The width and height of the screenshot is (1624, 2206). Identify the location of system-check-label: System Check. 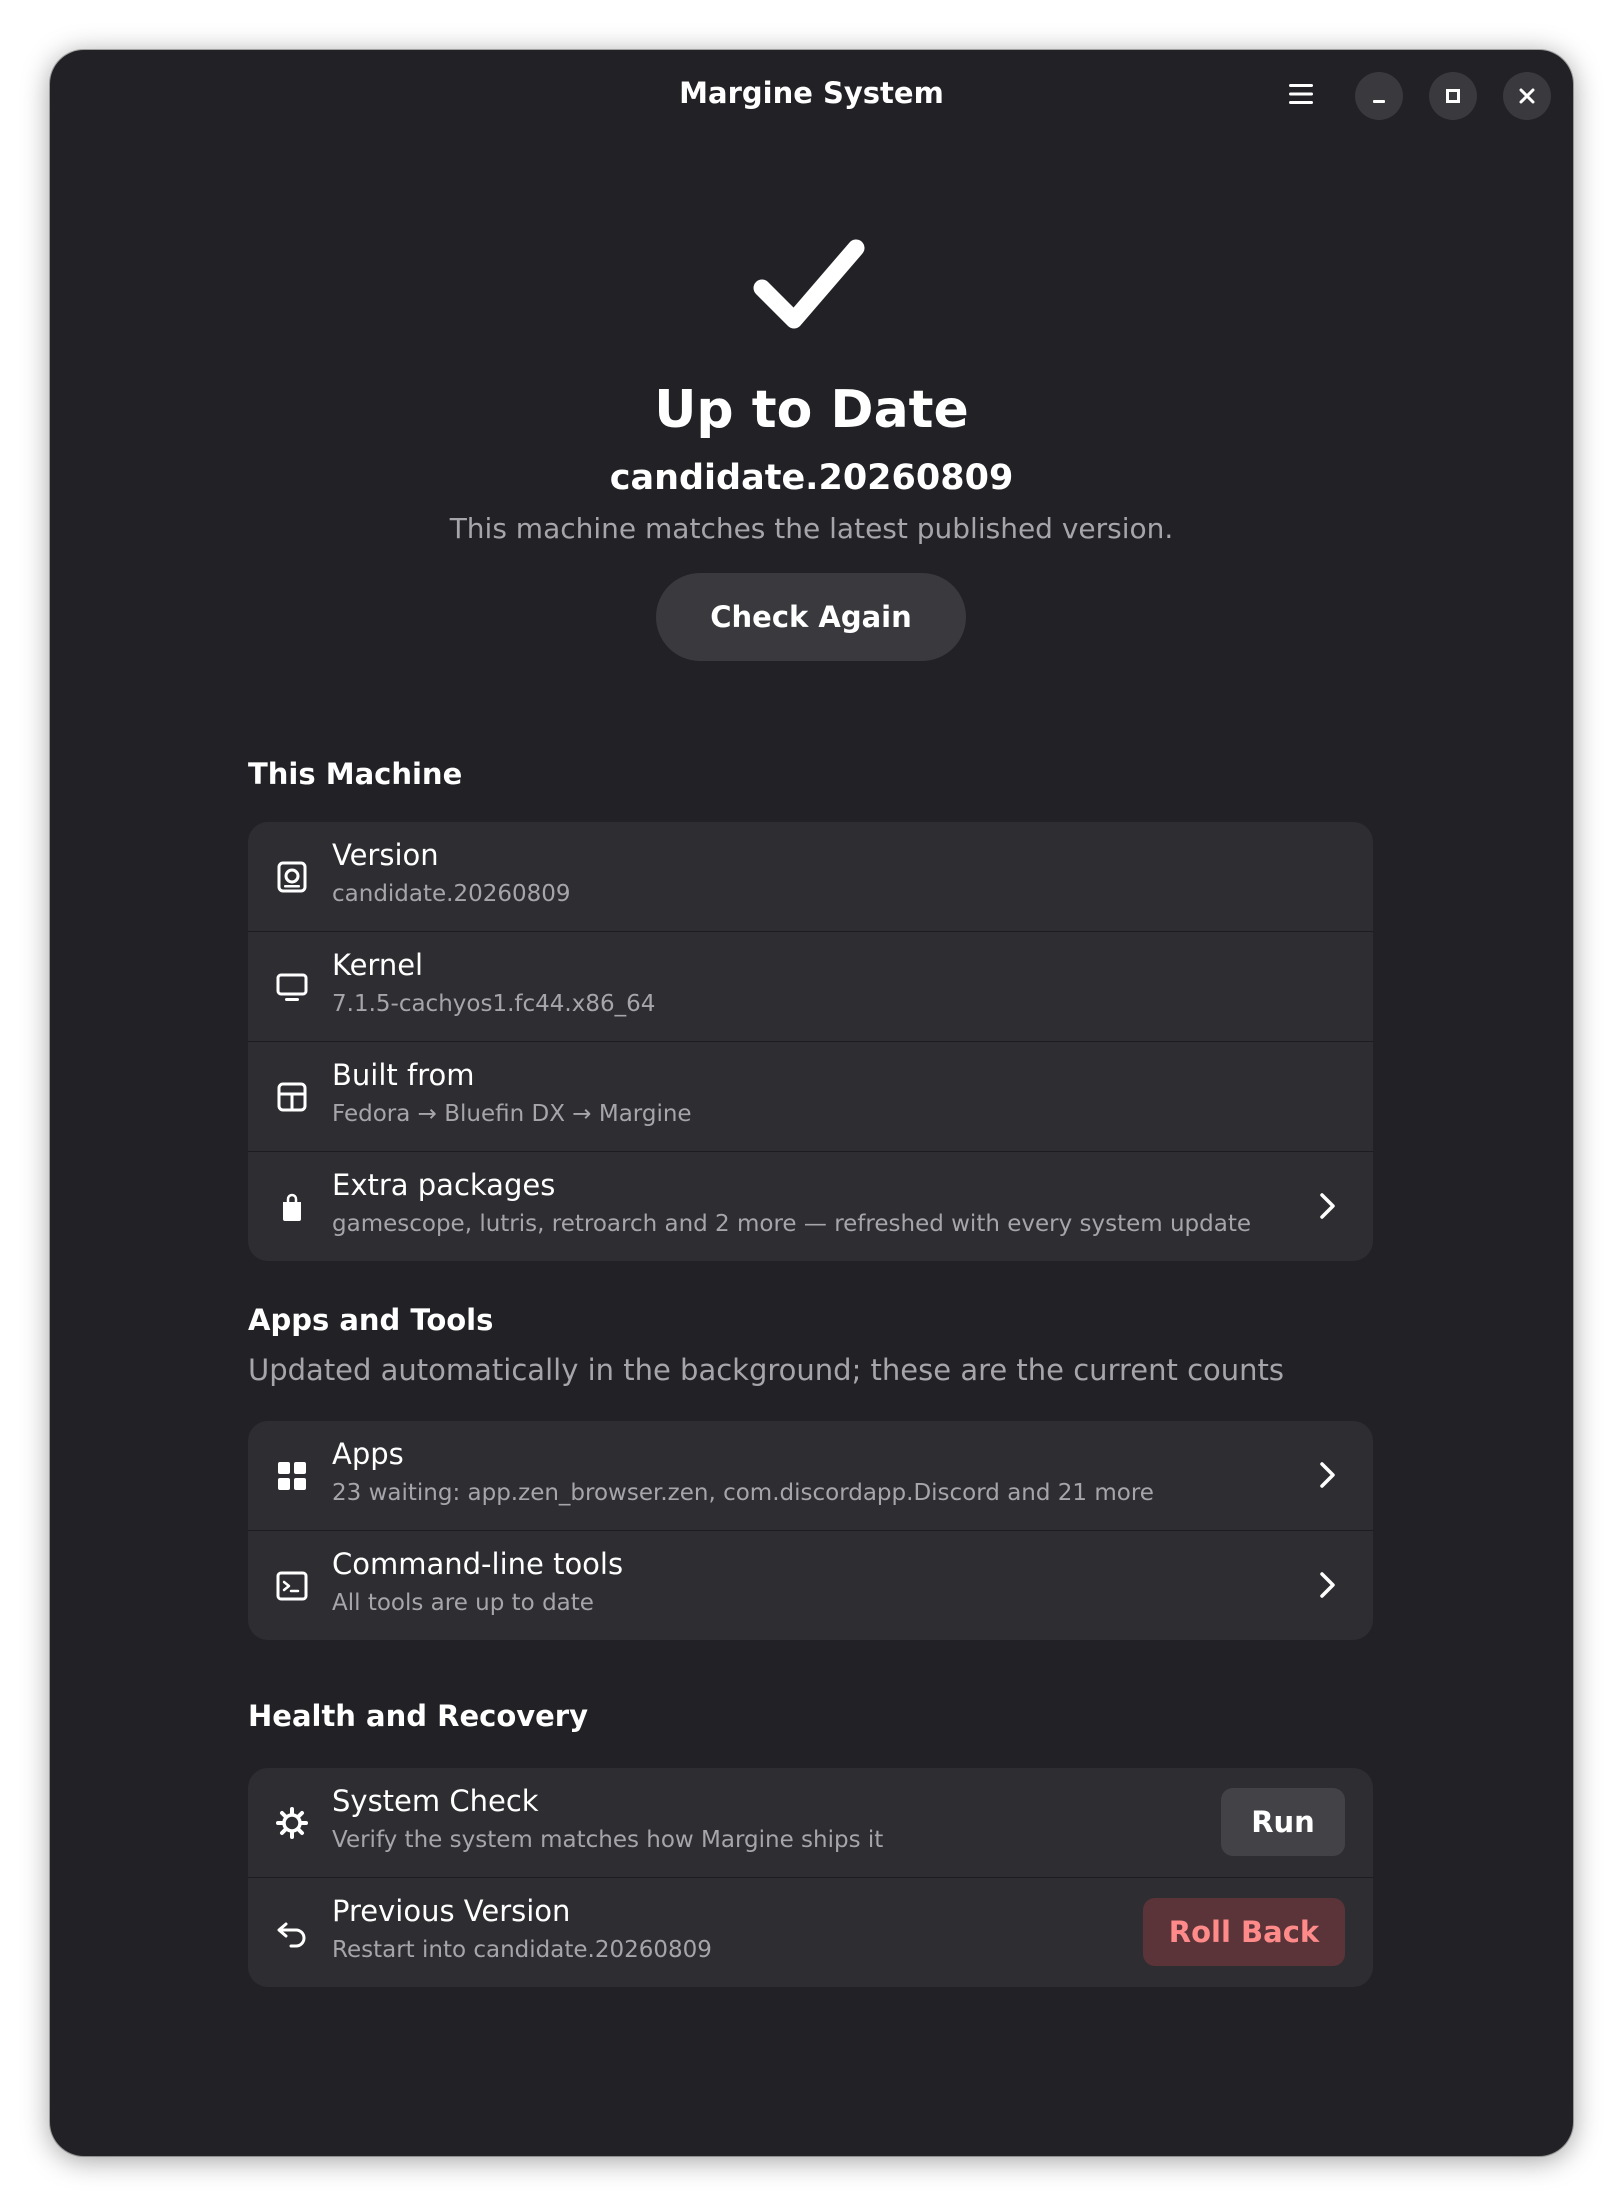
(435, 1801).